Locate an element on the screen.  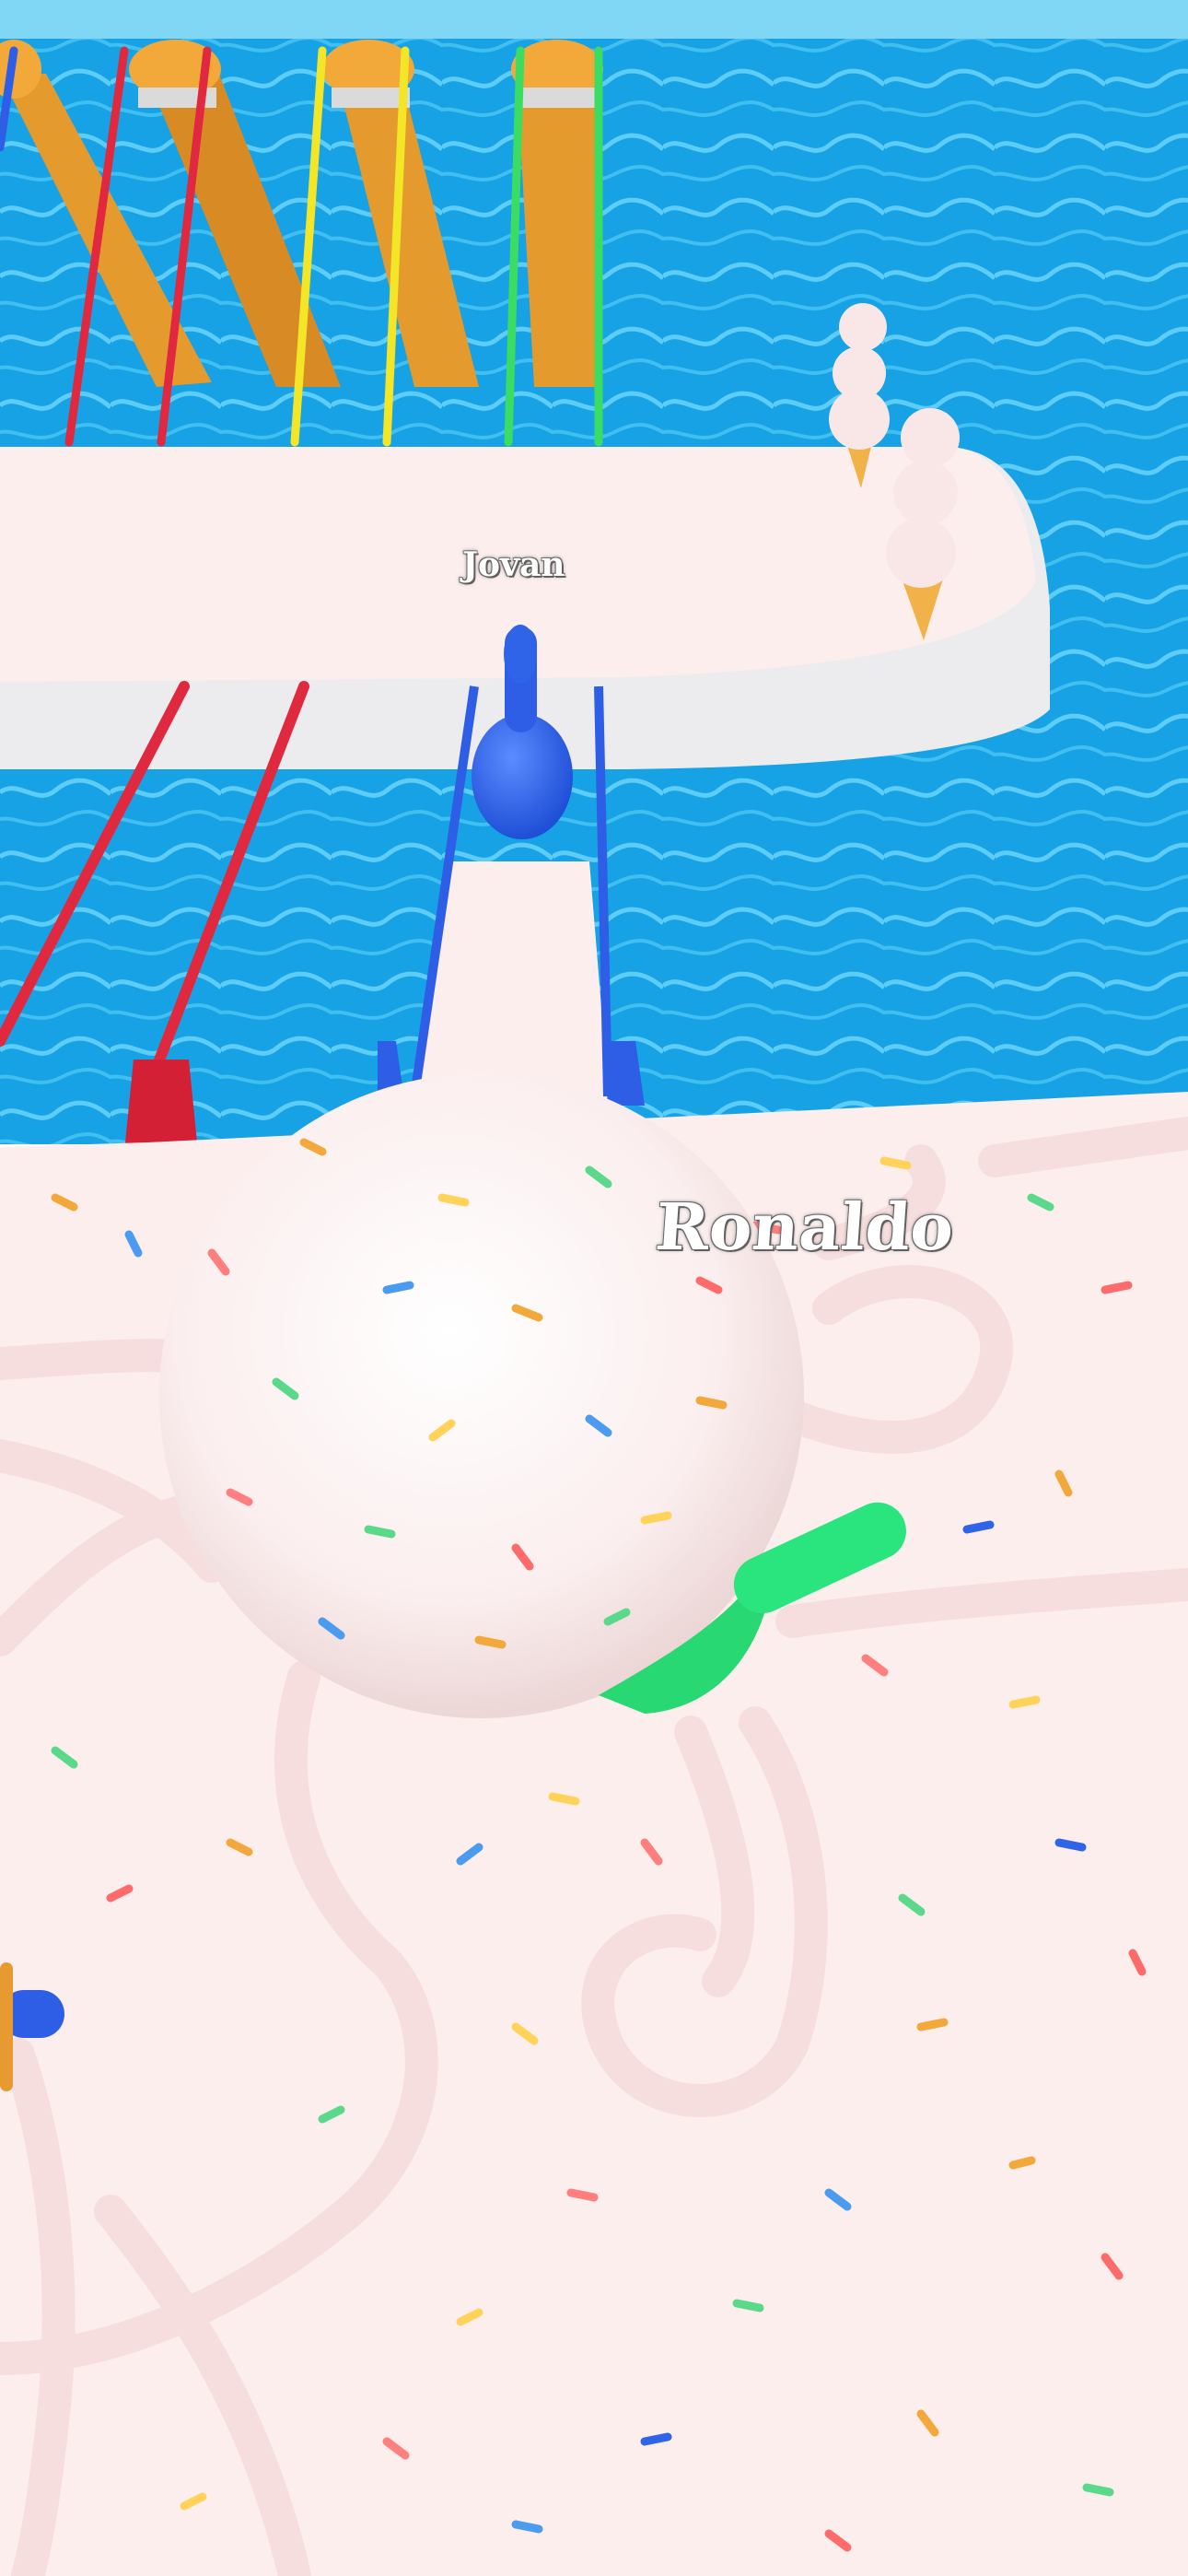
player-name-label: Ronaldo is located at coordinates (805, 1226).